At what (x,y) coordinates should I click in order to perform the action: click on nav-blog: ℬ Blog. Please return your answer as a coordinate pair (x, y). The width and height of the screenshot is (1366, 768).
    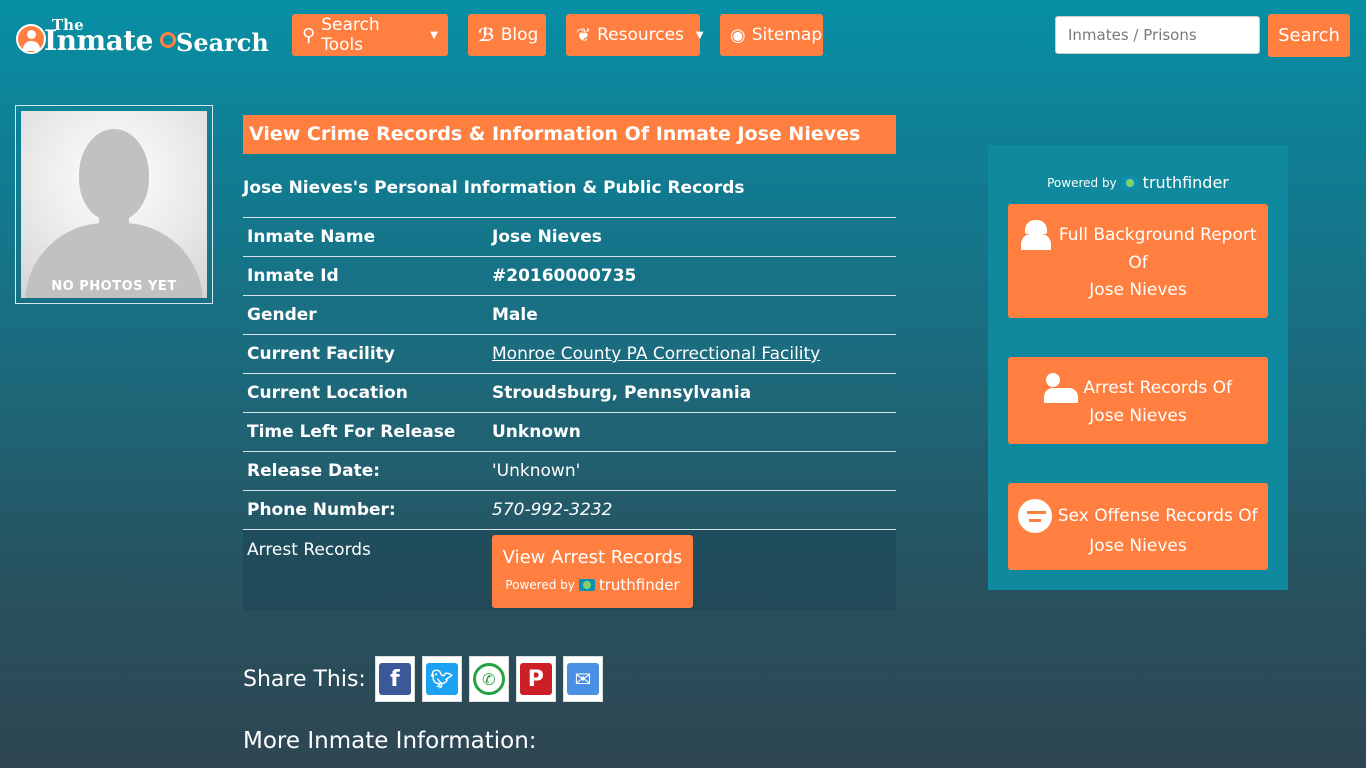
    Looking at the image, I should click on (507, 35).